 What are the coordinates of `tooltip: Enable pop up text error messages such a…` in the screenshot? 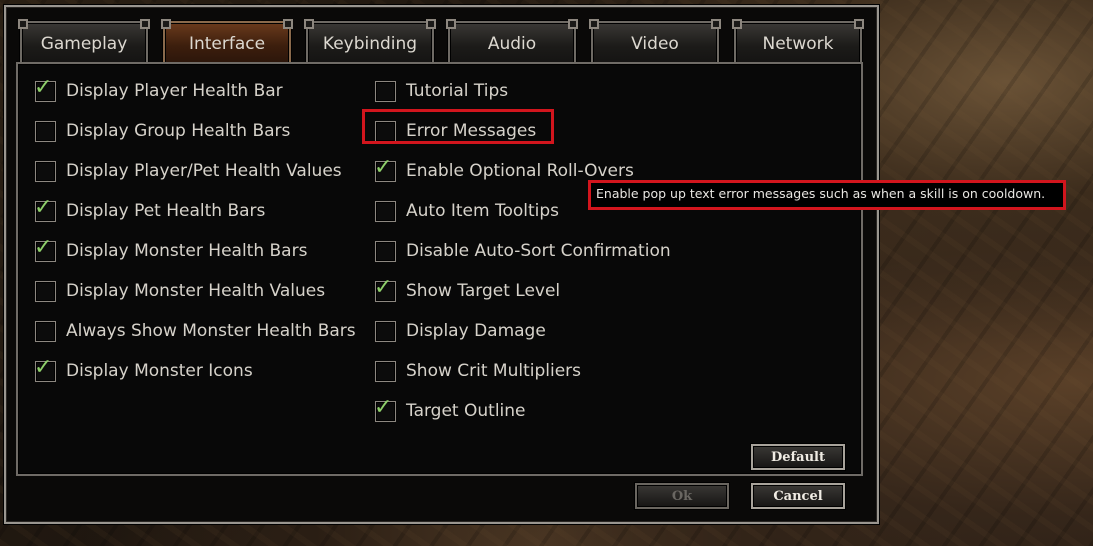 It's located at (827, 195).